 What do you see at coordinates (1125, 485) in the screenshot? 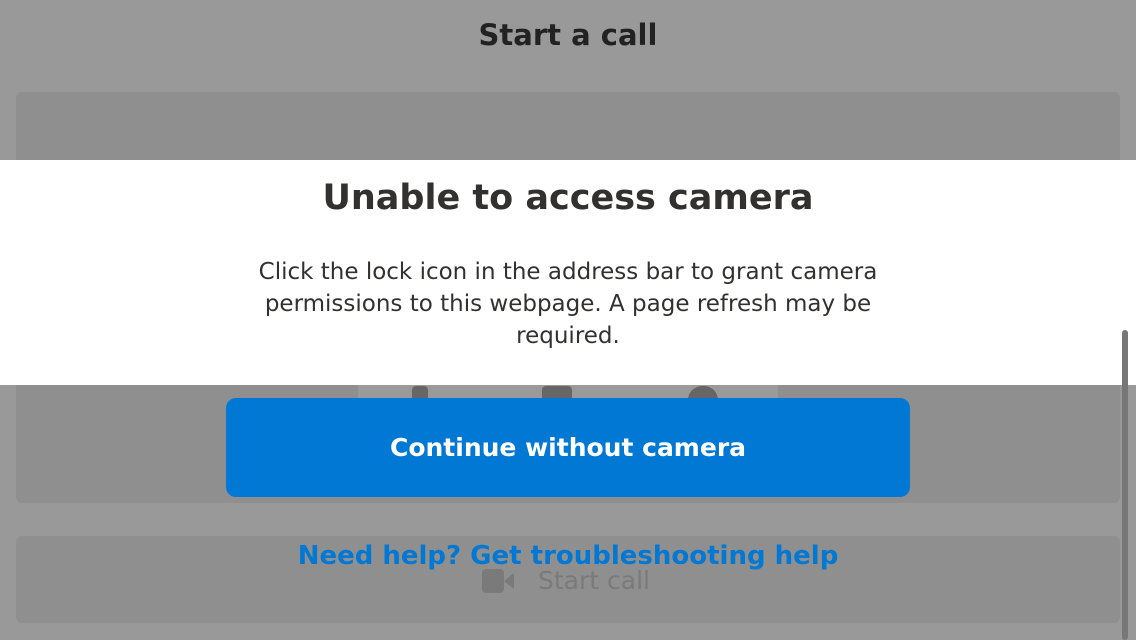
I see `scrollbar` at bounding box center [1125, 485].